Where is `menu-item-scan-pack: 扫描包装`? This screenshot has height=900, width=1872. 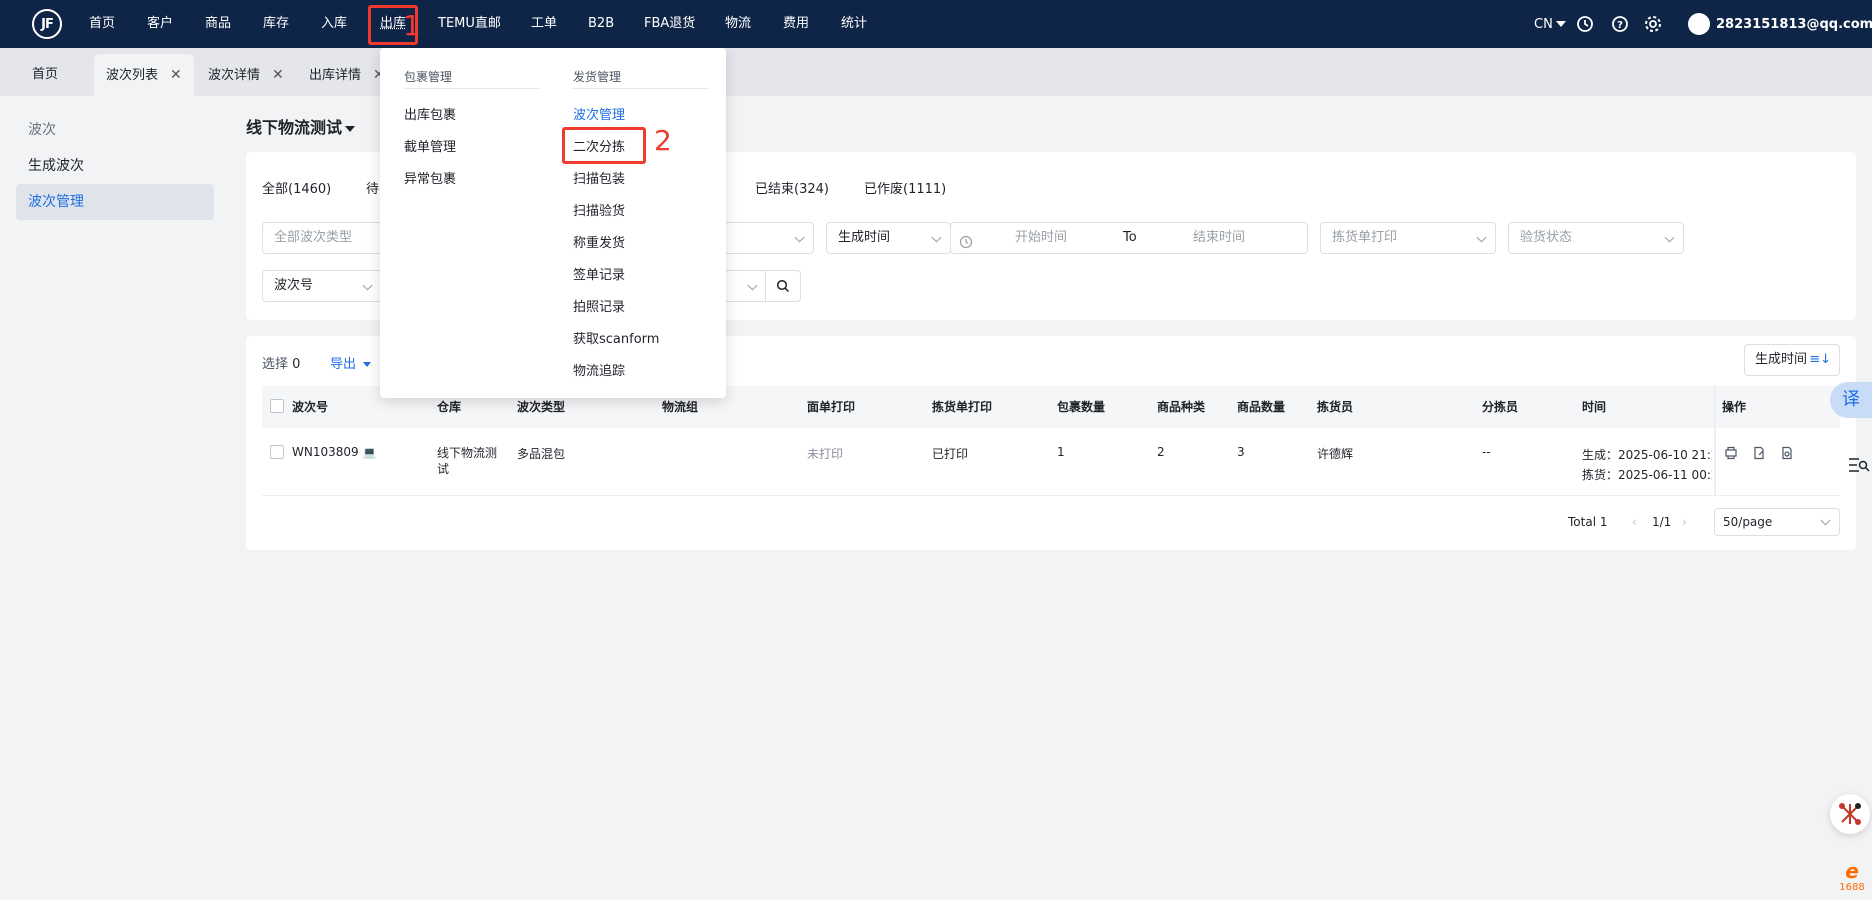 menu-item-scan-pack: 扫描包装 is located at coordinates (599, 177).